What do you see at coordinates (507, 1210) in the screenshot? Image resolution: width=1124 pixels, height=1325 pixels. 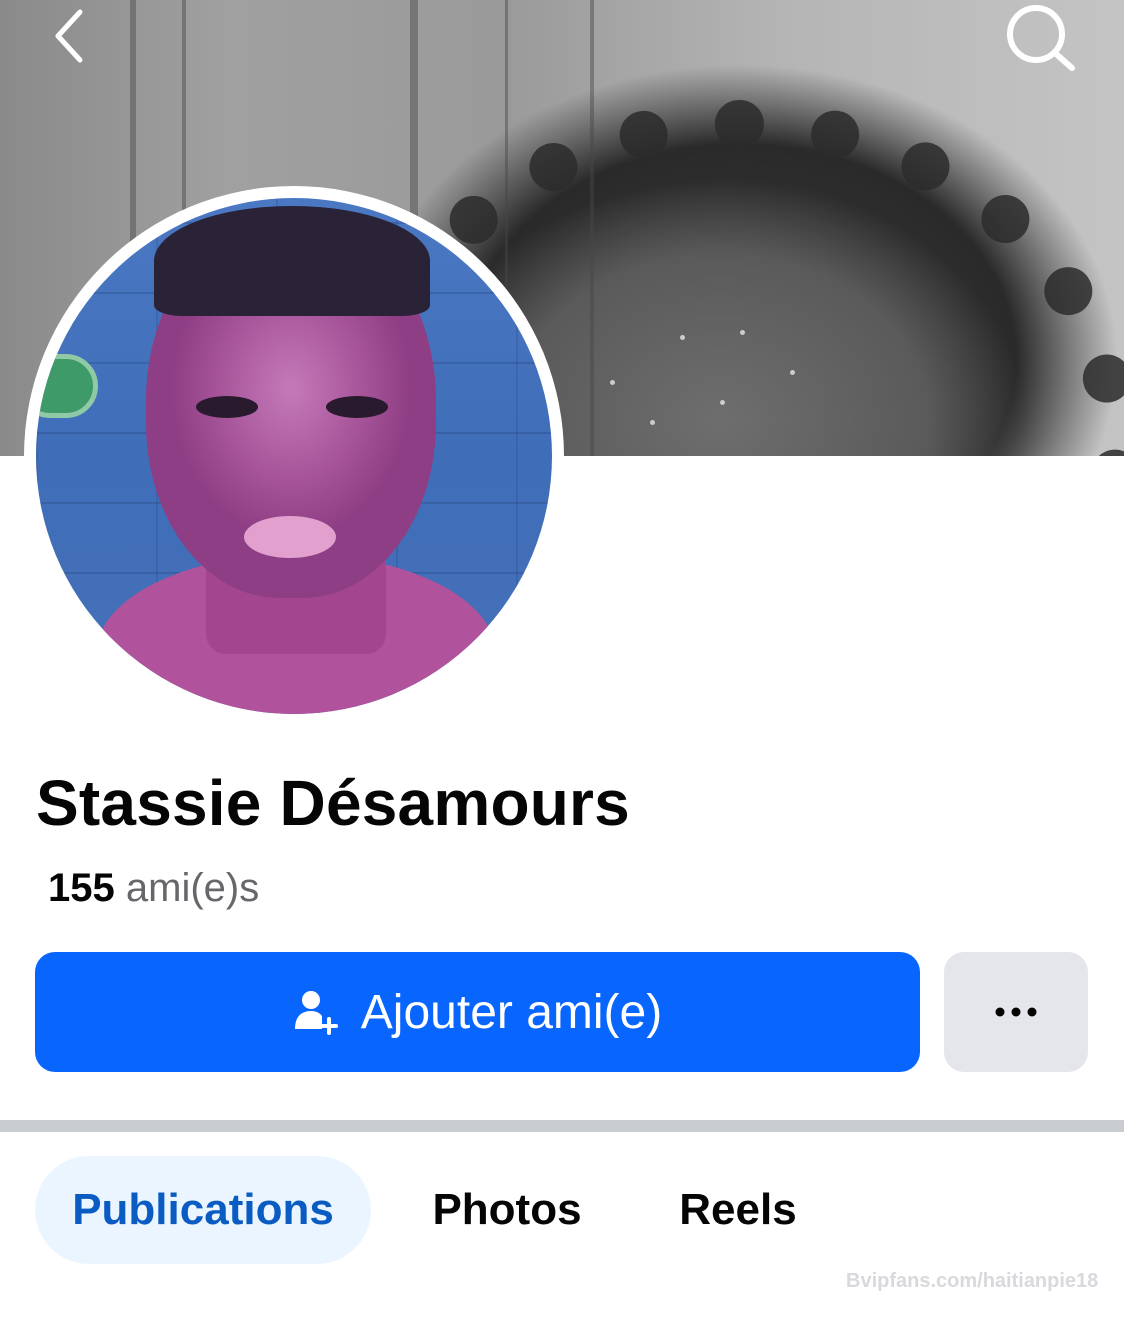 I see `tab-photos: Photos` at bounding box center [507, 1210].